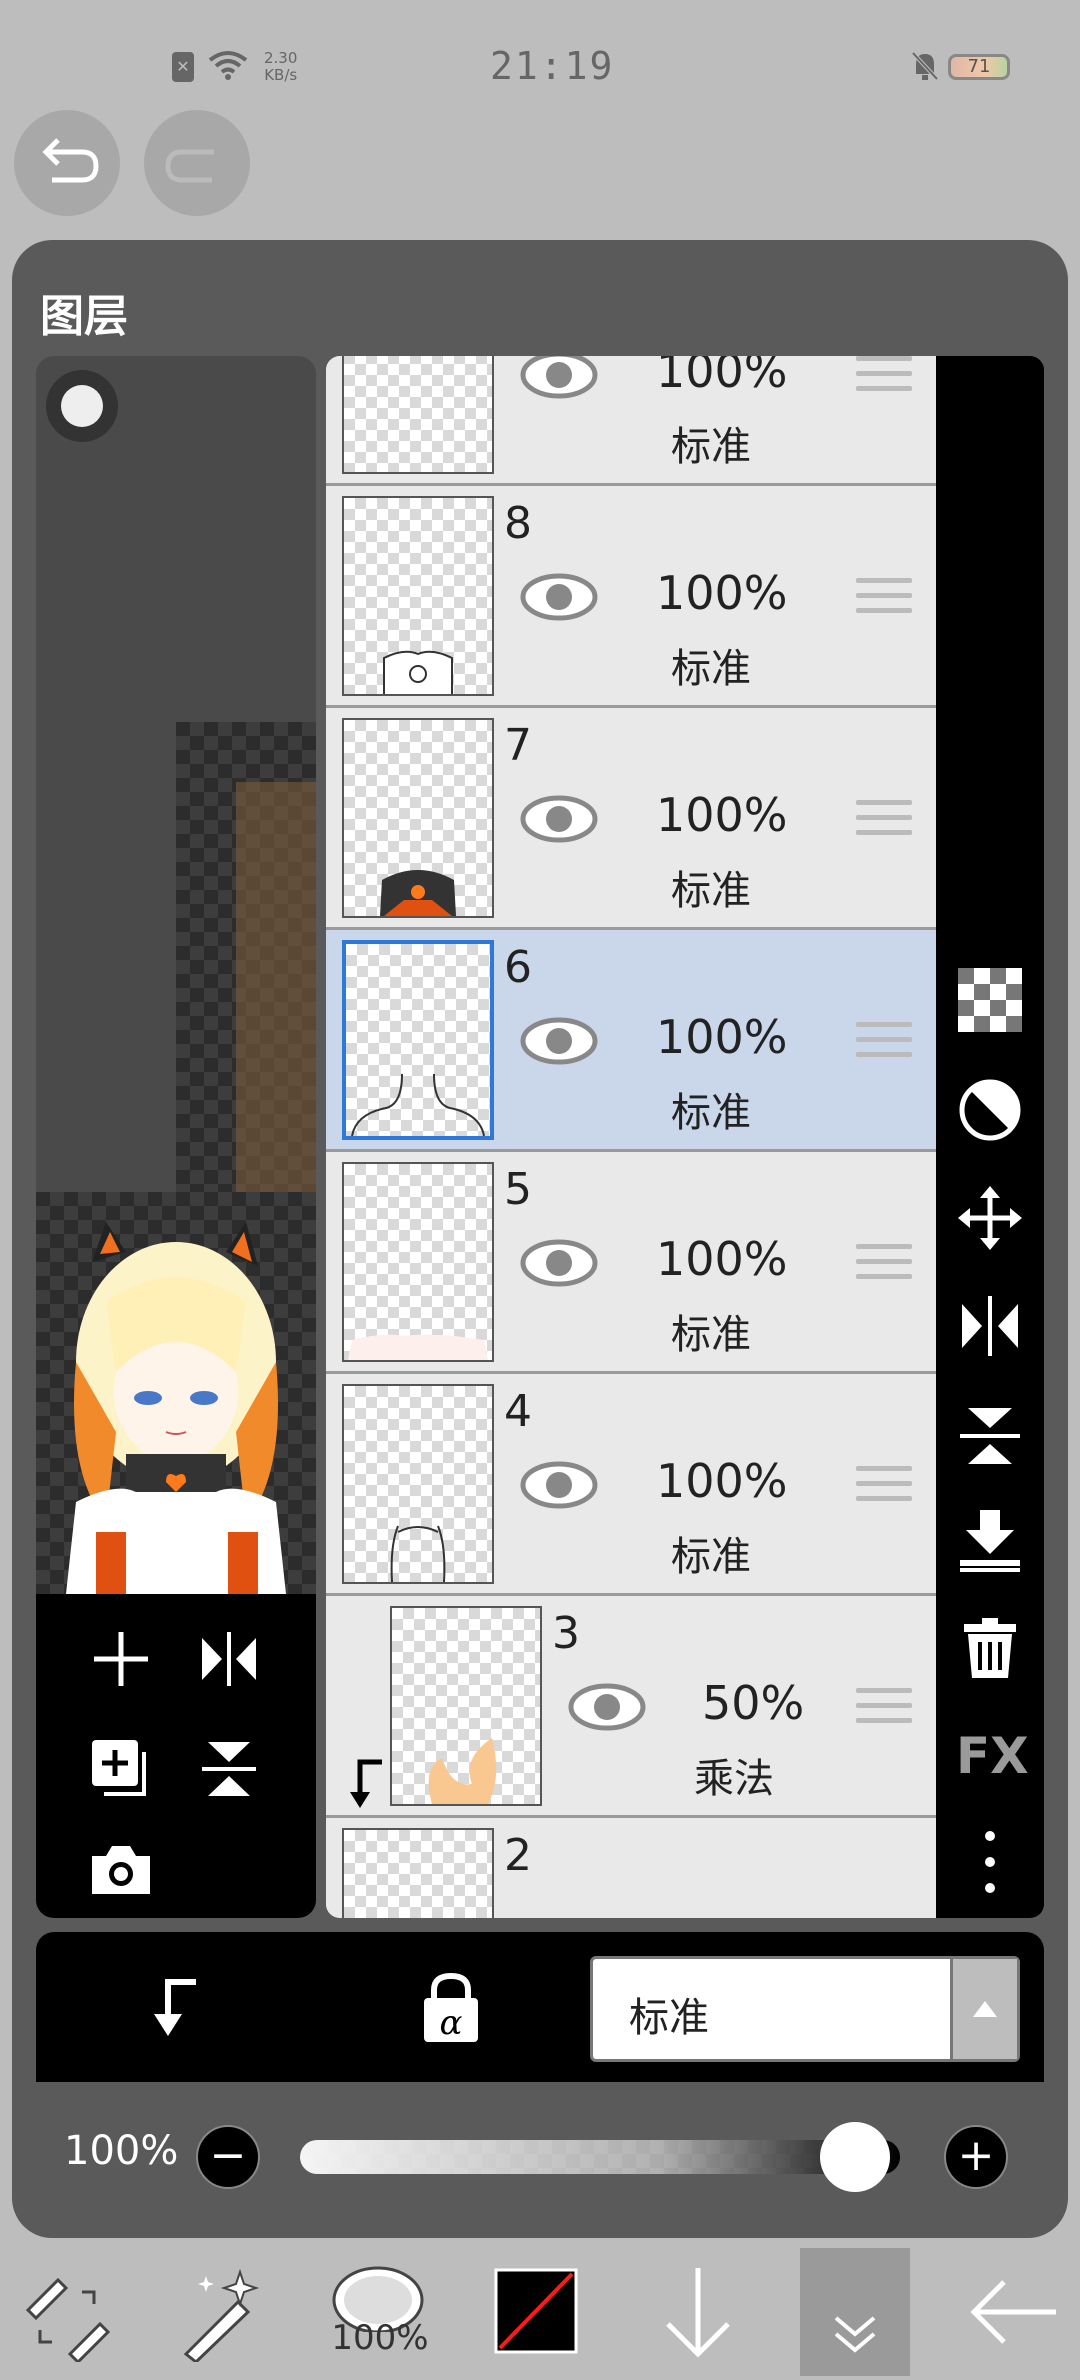 This screenshot has width=1080, height=2380. What do you see at coordinates (380, 2338) in the screenshot?
I see `brush-size-label: 100%` at bounding box center [380, 2338].